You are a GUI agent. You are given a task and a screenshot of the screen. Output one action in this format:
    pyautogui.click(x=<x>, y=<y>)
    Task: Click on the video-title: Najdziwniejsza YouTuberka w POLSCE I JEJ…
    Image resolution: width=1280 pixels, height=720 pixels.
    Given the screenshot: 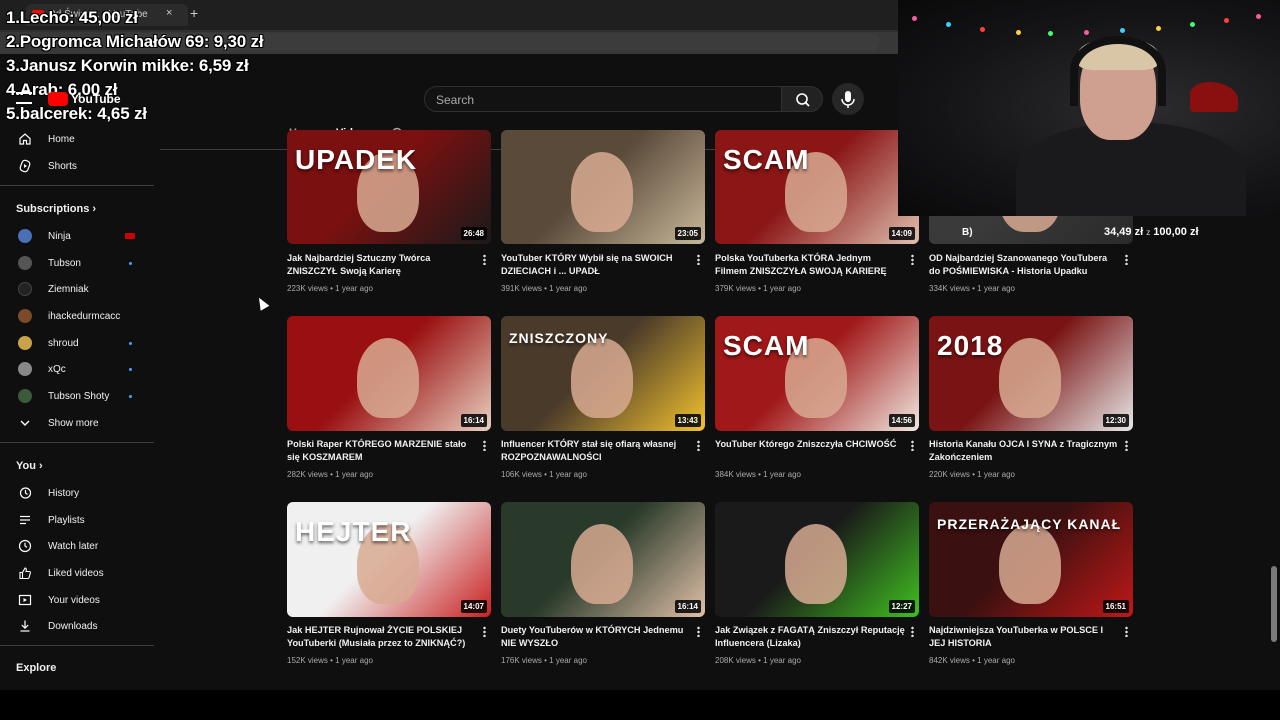 What is the action you would take?
    pyautogui.click(x=1024, y=637)
    